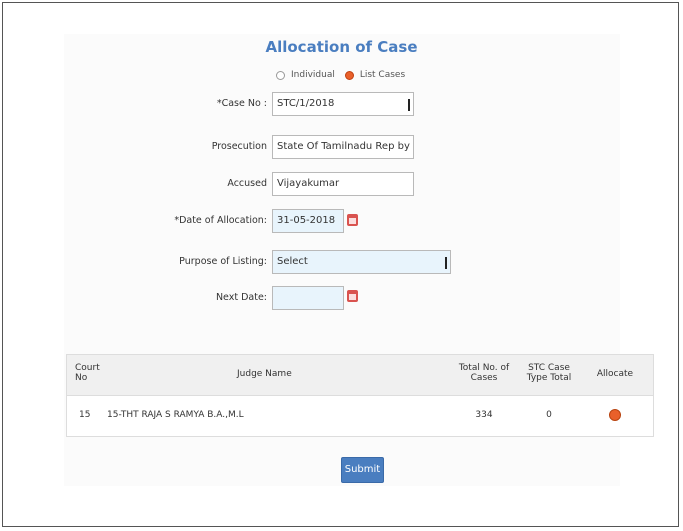  I want to click on header-stc-case-type: STC Case Type Total, so click(549, 373).